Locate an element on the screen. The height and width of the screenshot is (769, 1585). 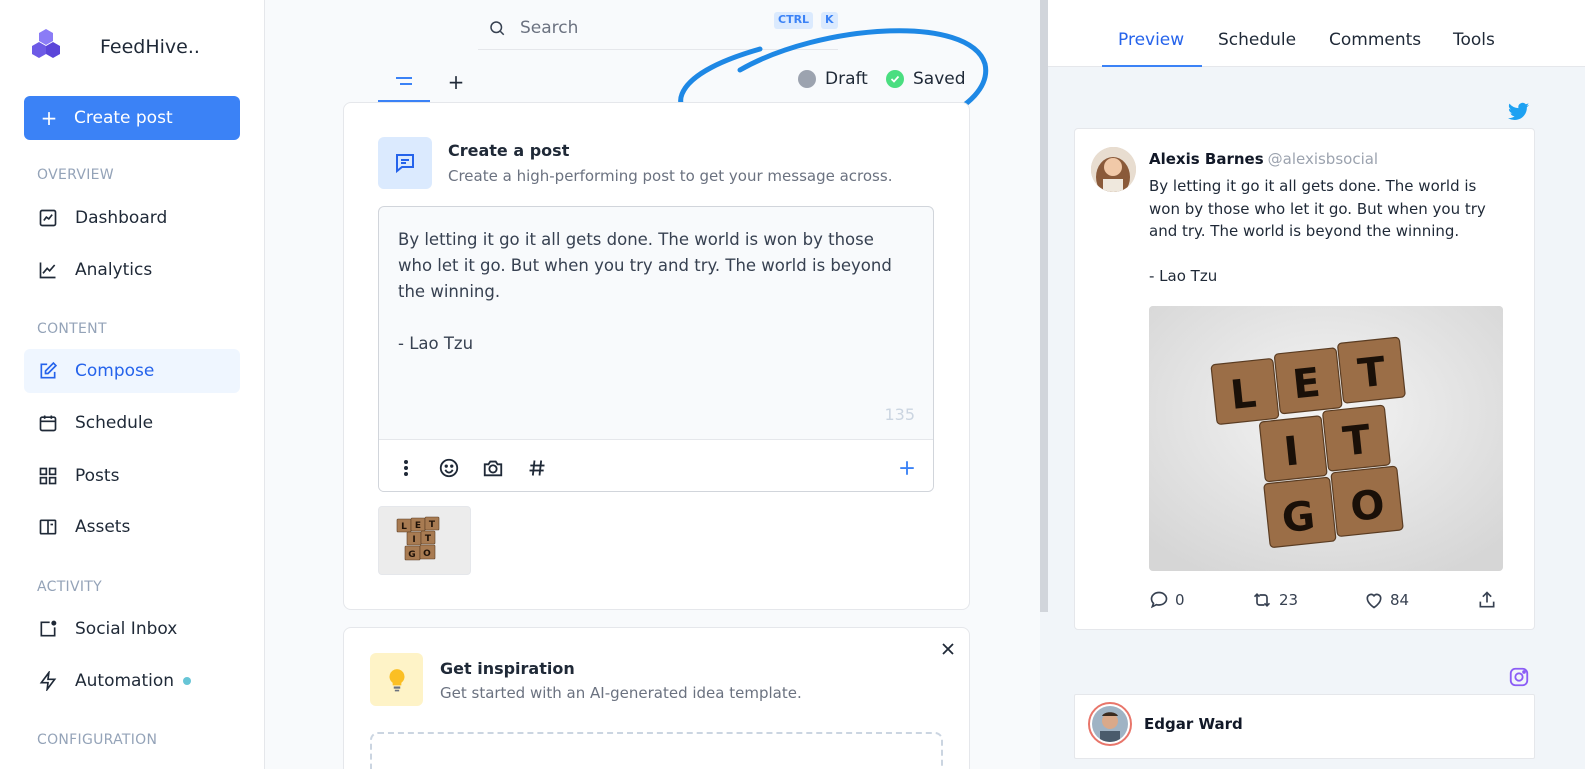
emoji-button is located at coordinates (449, 468).